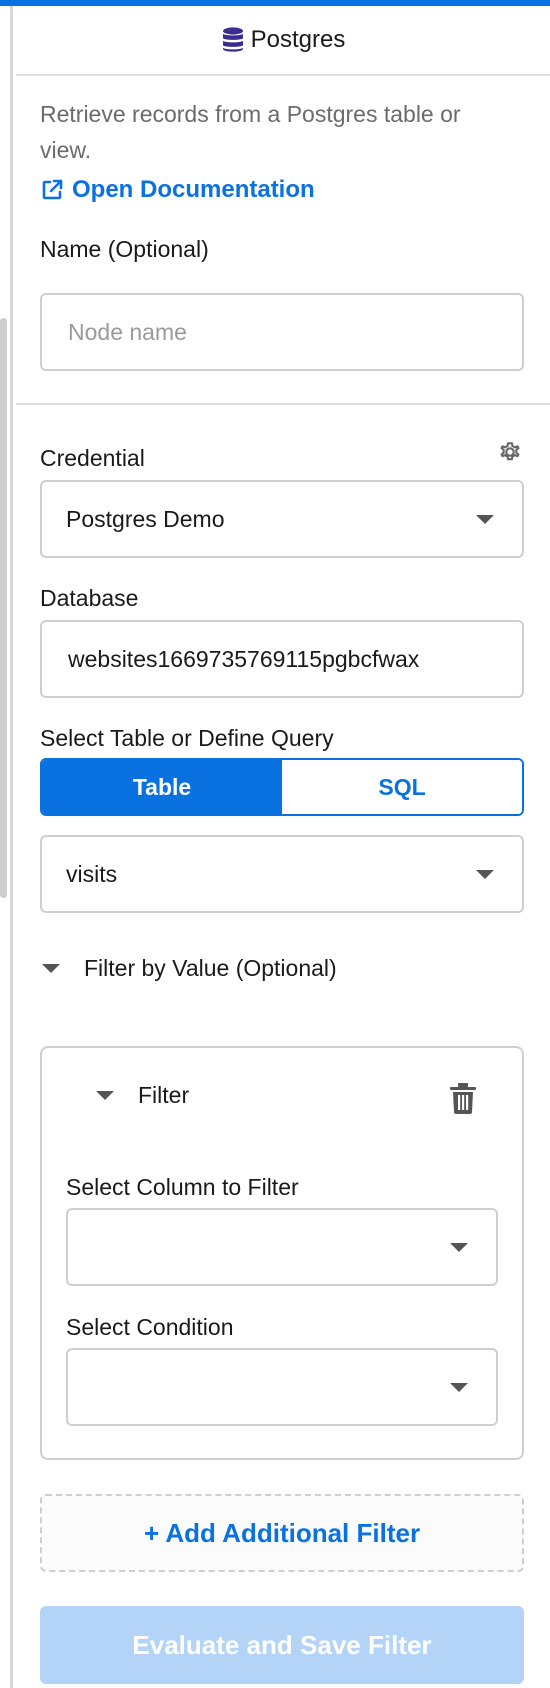 The image size is (550, 1688). Describe the element at coordinates (92, 873) in the screenshot. I see `table-value: visits` at that location.